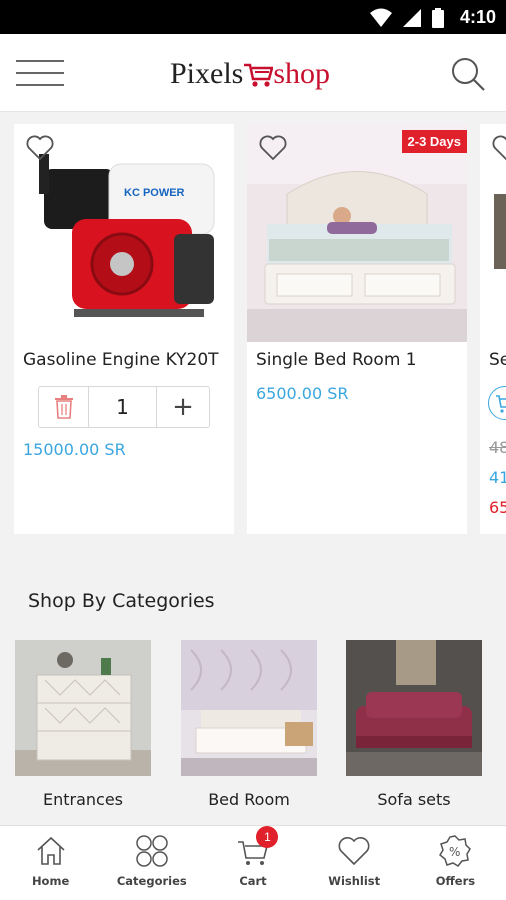  I want to click on home-icon, so click(51, 850).